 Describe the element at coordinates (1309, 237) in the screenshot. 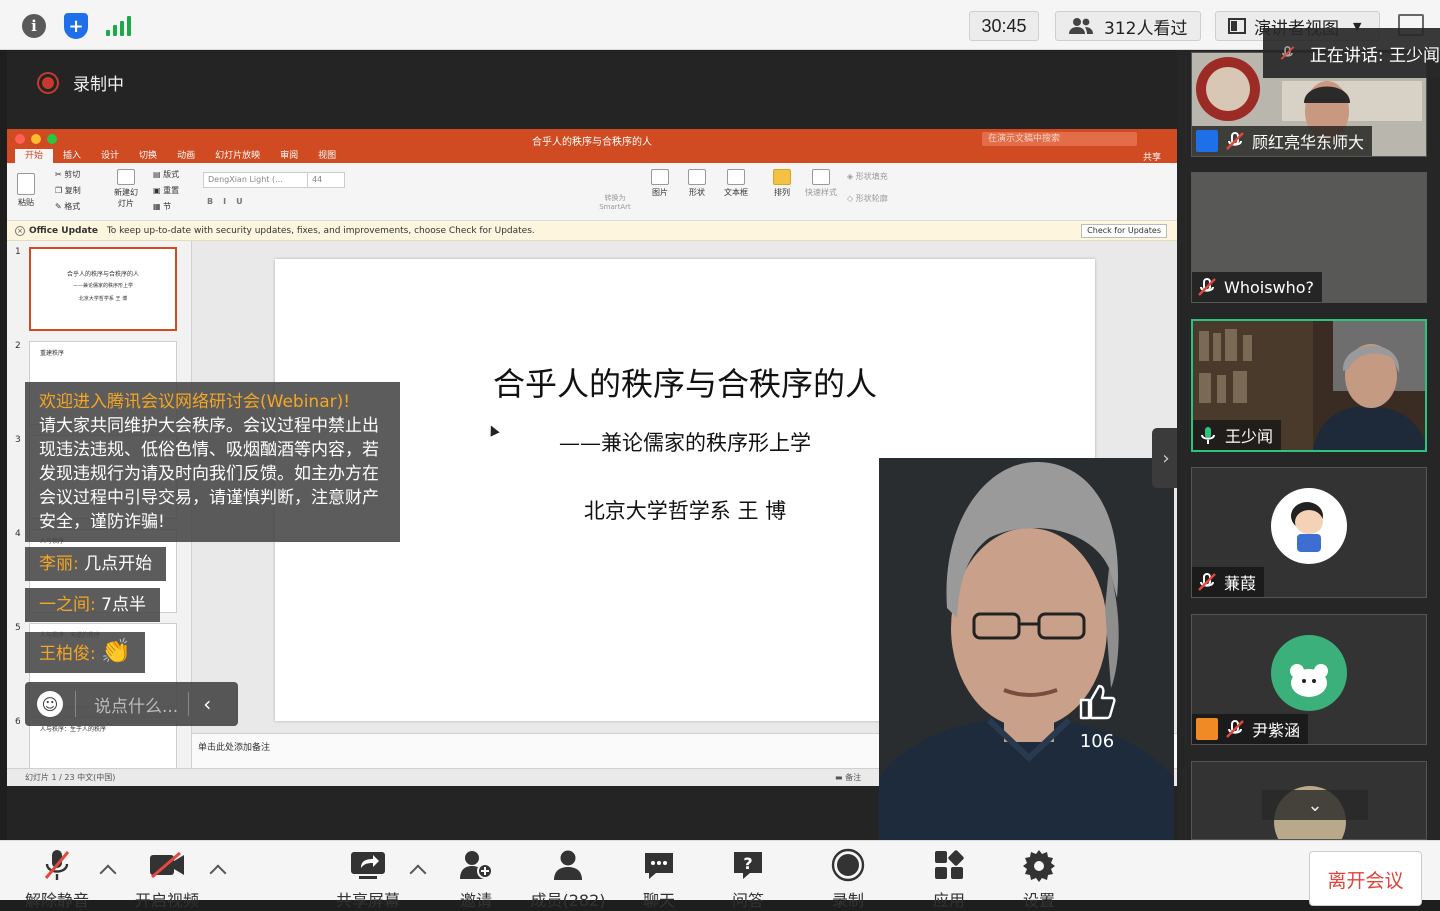

I see `participant-tile: Whoiswho?` at that location.